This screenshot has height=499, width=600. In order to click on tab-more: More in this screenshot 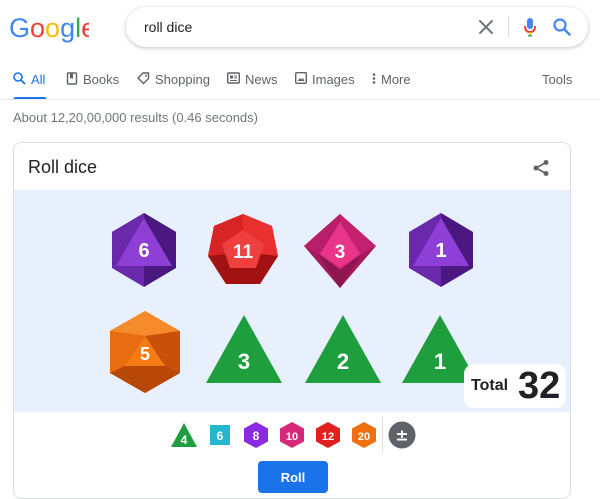, I will do `click(391, 82)`.